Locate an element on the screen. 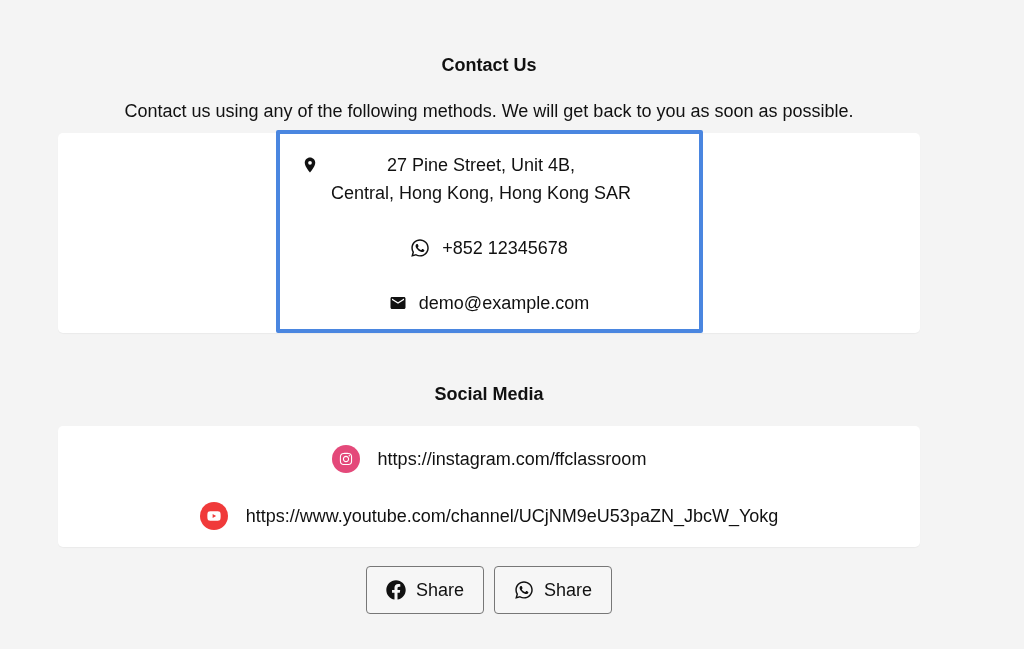  intro-text: Contact us using any of the following methods. We will get back to you as soon as possible. is located at coordinates (489, 111).